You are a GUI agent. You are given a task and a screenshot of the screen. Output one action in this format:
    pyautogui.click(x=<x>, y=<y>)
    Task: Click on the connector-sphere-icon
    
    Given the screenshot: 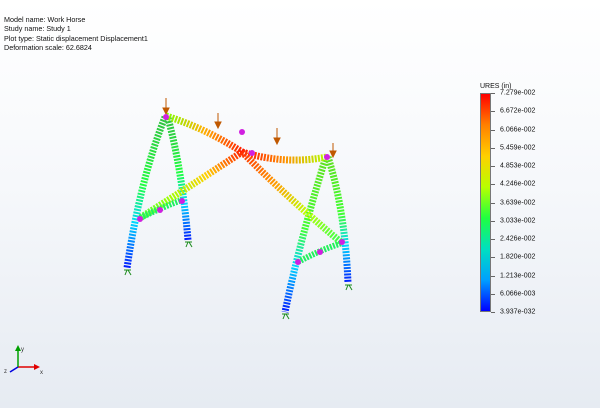 What is the action you would take?
    pyautogui.click(x=241, y=189)
    